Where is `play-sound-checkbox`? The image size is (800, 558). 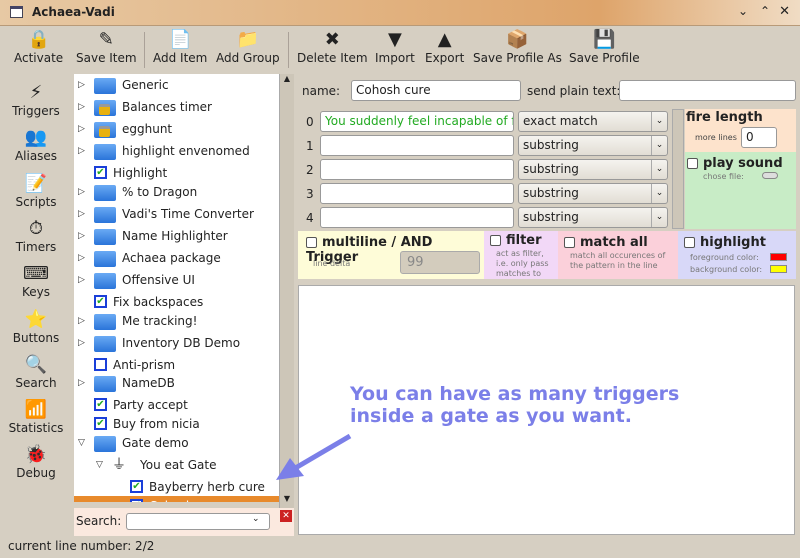 play-sound-checkbox is located at coordinates (692, 163).